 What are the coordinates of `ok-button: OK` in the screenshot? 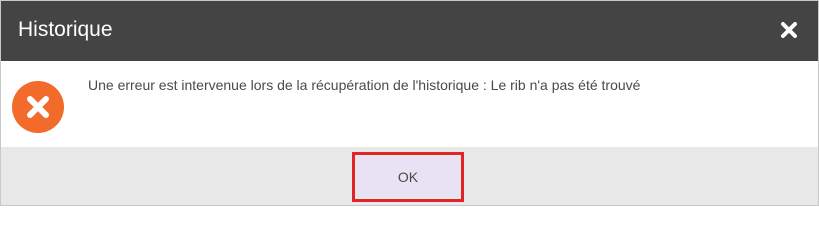 It's located at (408, 177).